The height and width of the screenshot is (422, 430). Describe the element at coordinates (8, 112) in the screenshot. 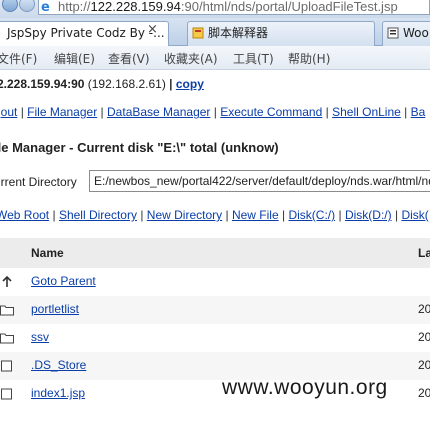

I see `nav-logout: gout` at that location.